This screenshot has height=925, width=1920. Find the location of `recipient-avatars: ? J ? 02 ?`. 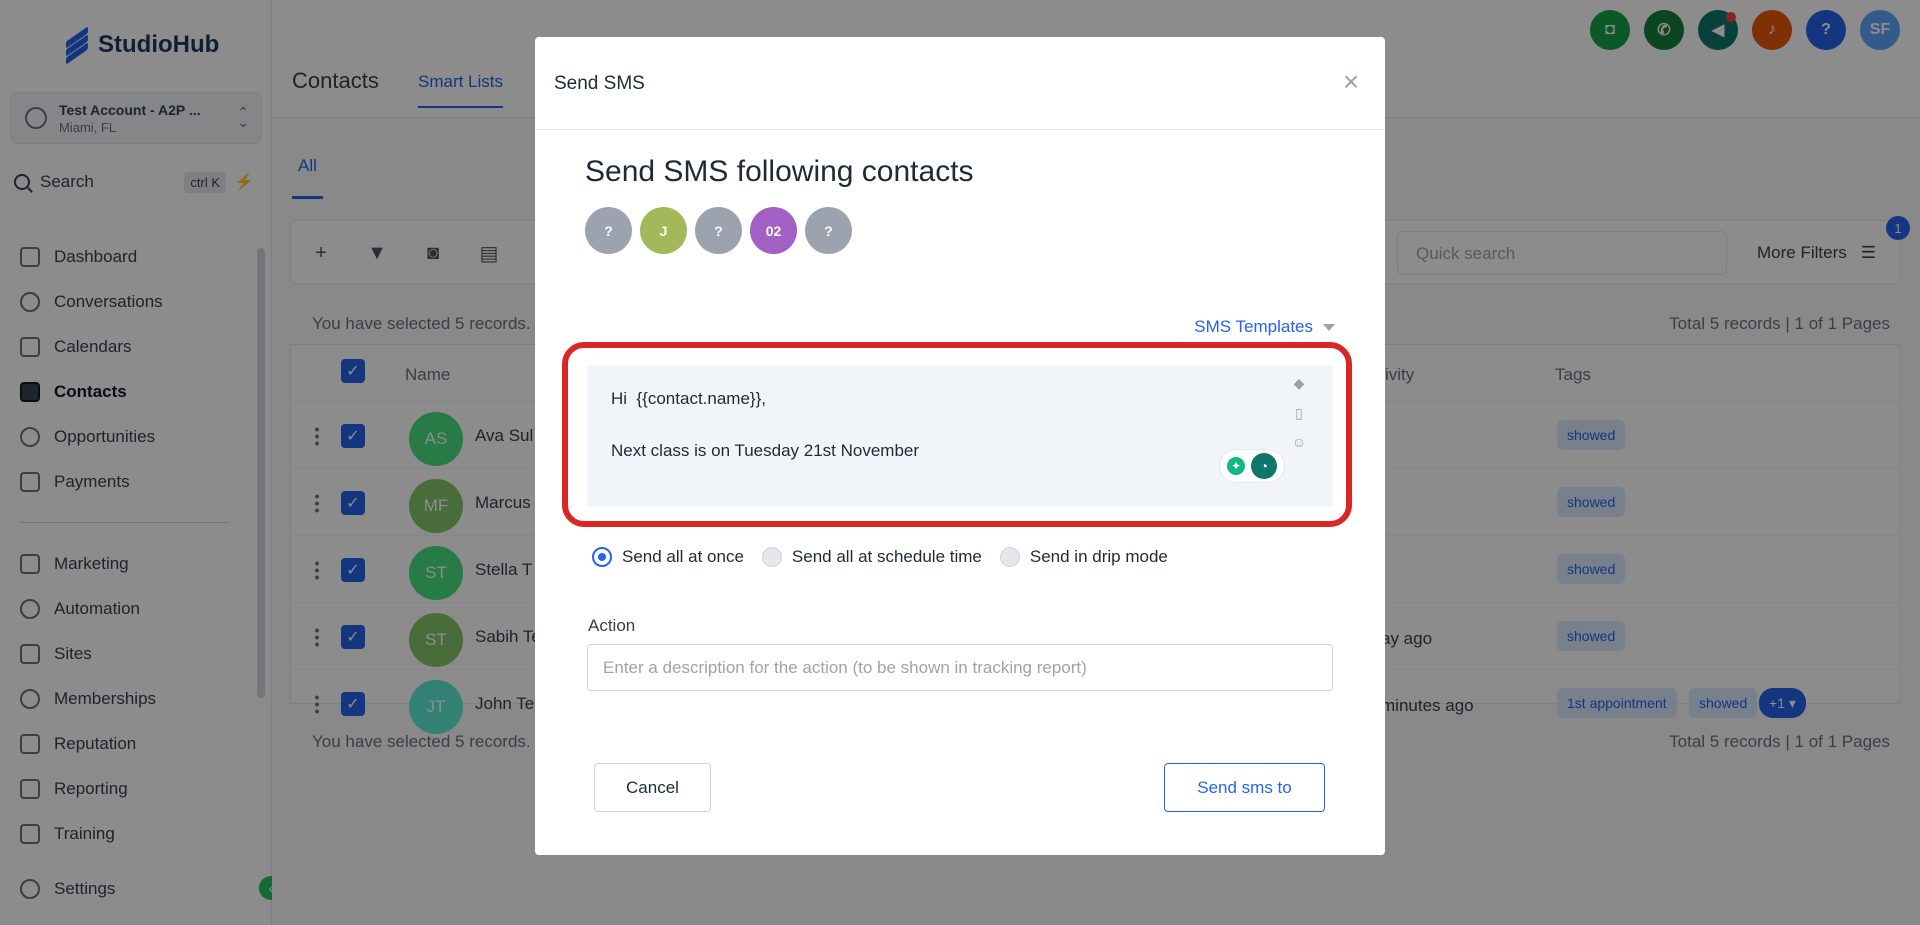

recipient-avatars: ? J ? 02 ? is located at coordinates (718, 230).